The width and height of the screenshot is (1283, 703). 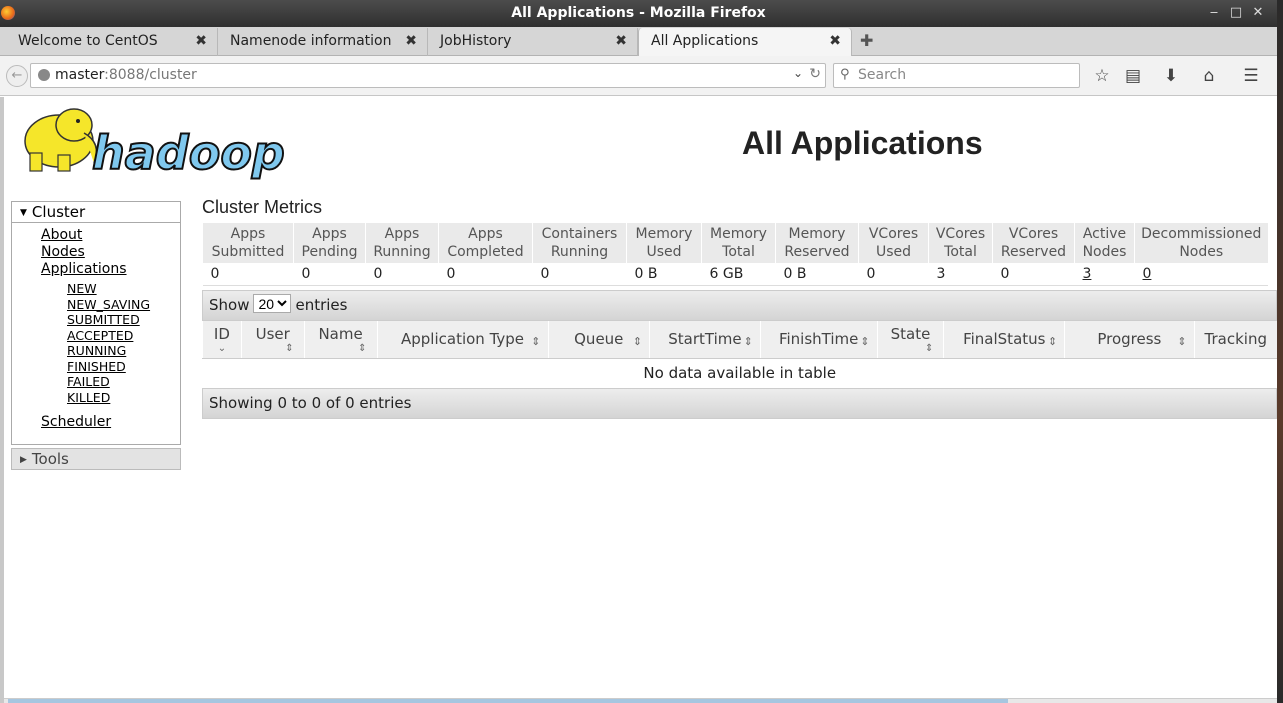 What do you see at coordinates (50, 459) in the screenshot?
I see `tools-label: Tools` at bounding box center [50, 459].